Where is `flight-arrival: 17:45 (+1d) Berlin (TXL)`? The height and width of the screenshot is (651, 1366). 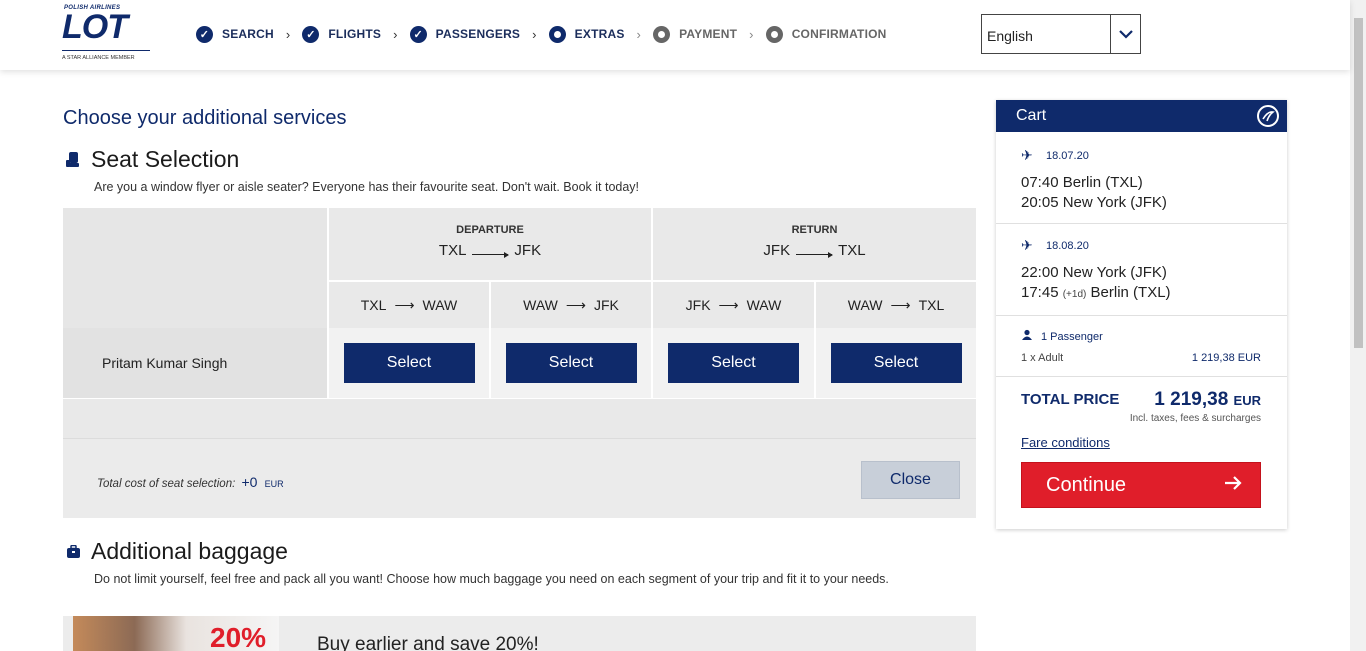
flight-arrival: 17:45 (+1d) Berlin (TXL) is located at coordinates (1151, 292).